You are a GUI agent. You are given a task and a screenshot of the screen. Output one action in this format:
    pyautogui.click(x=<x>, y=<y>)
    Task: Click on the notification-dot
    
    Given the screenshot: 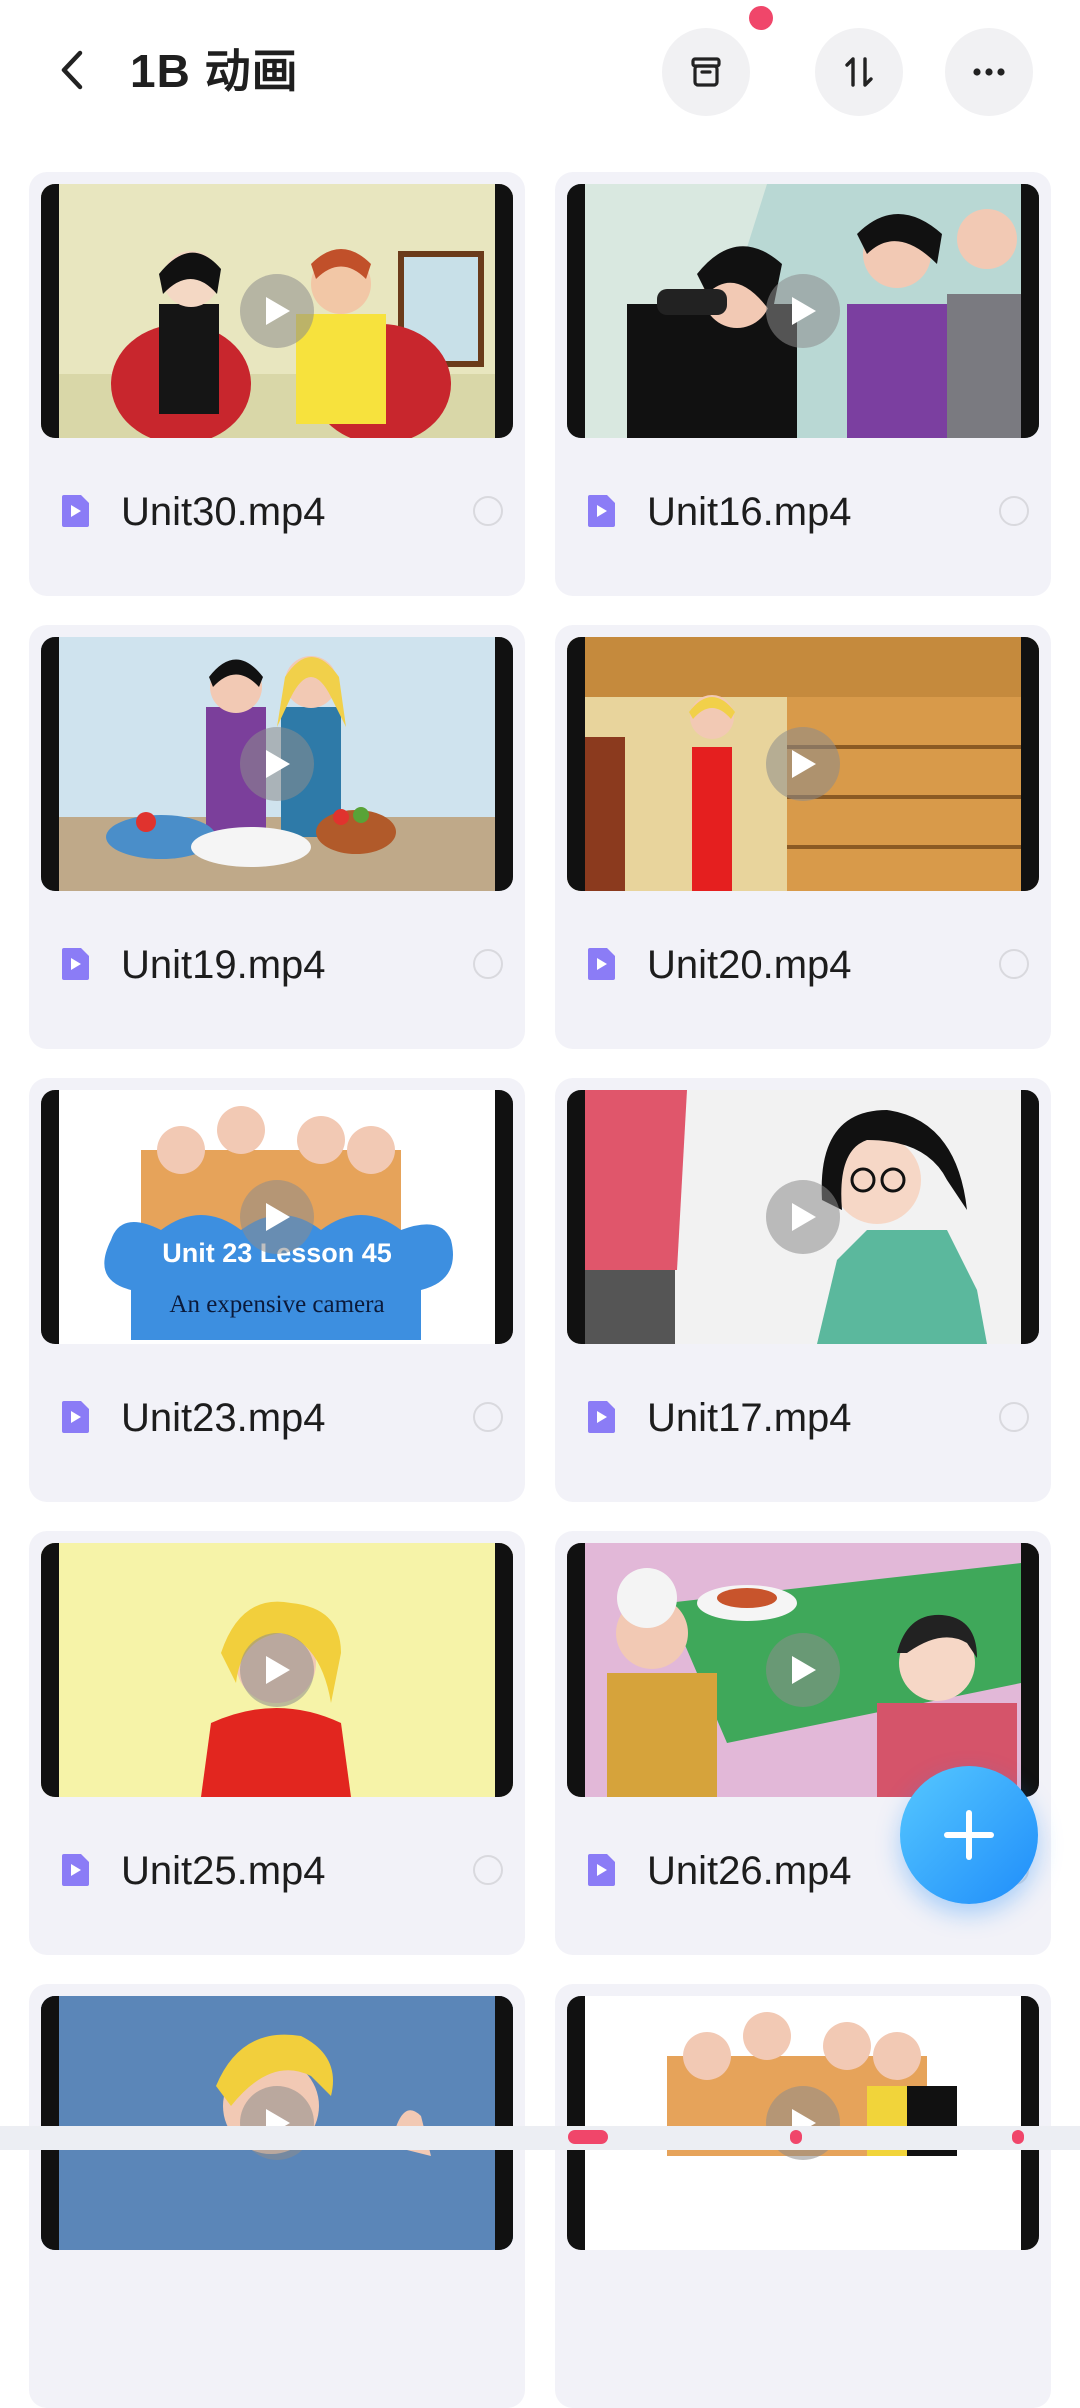 What is the action you would take?
    pyautogui.click(x=761, y=18)
    